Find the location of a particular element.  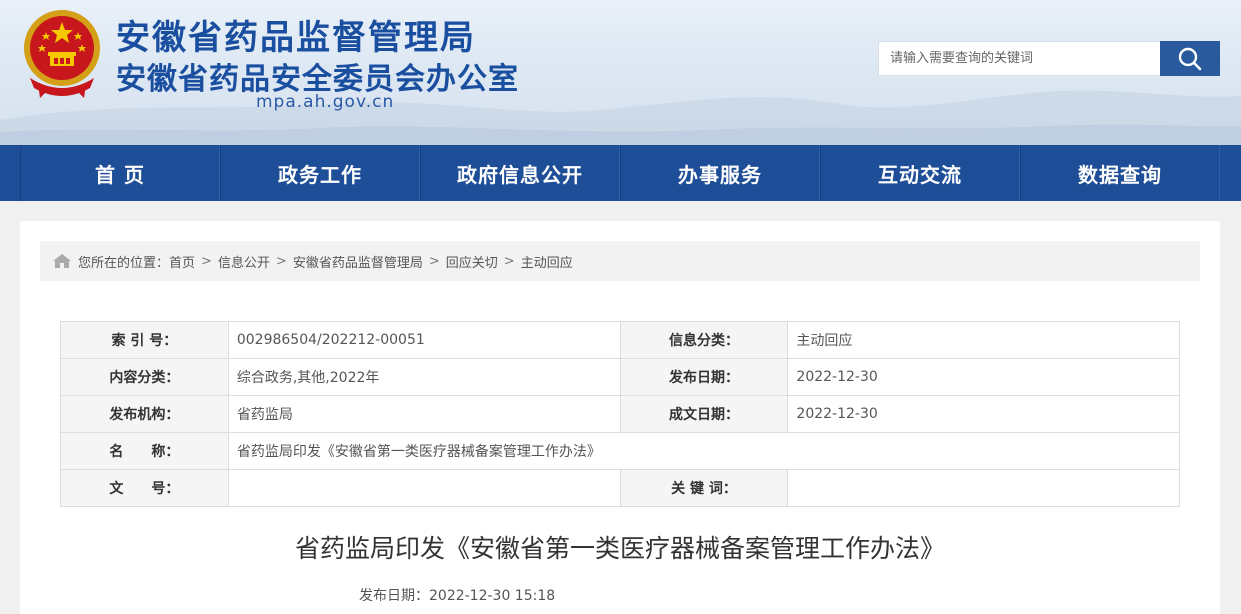

breadcrumb-link-info-disclosure: 信息公开 is located at coordinates (244, 261).